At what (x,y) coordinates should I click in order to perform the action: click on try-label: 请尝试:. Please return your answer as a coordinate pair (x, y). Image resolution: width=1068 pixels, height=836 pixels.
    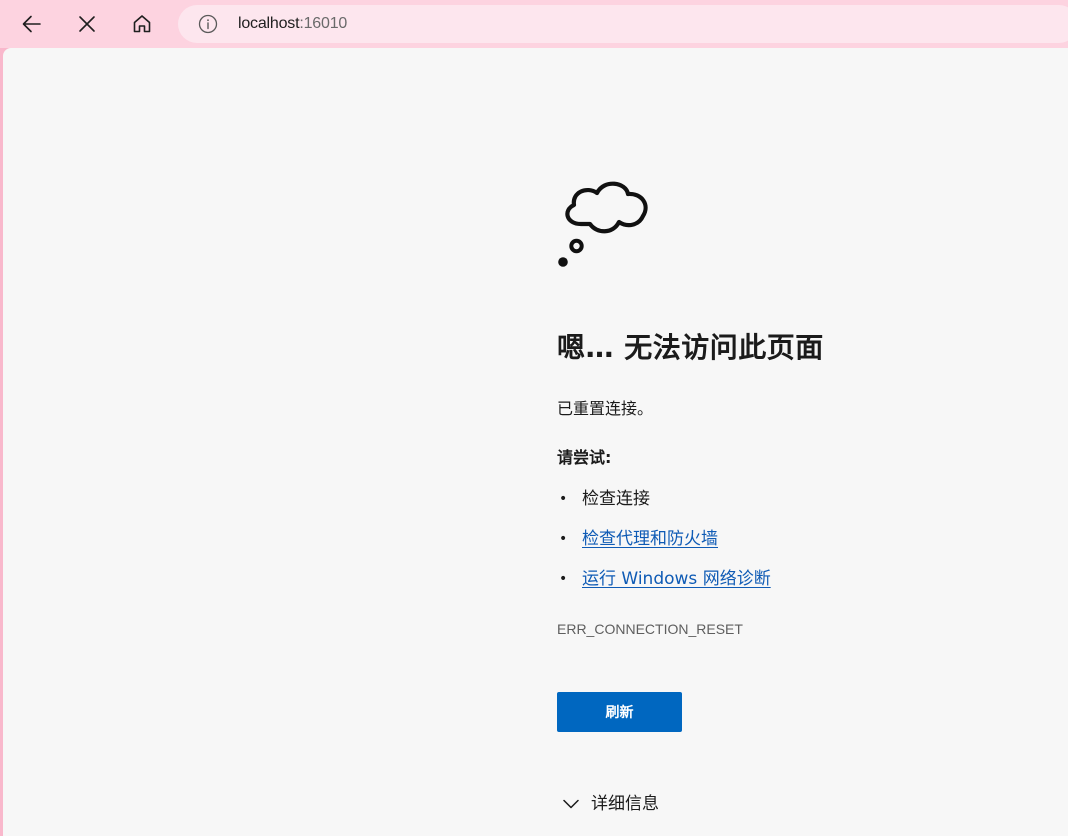
    Looking at the image, I should click on (584, 457).